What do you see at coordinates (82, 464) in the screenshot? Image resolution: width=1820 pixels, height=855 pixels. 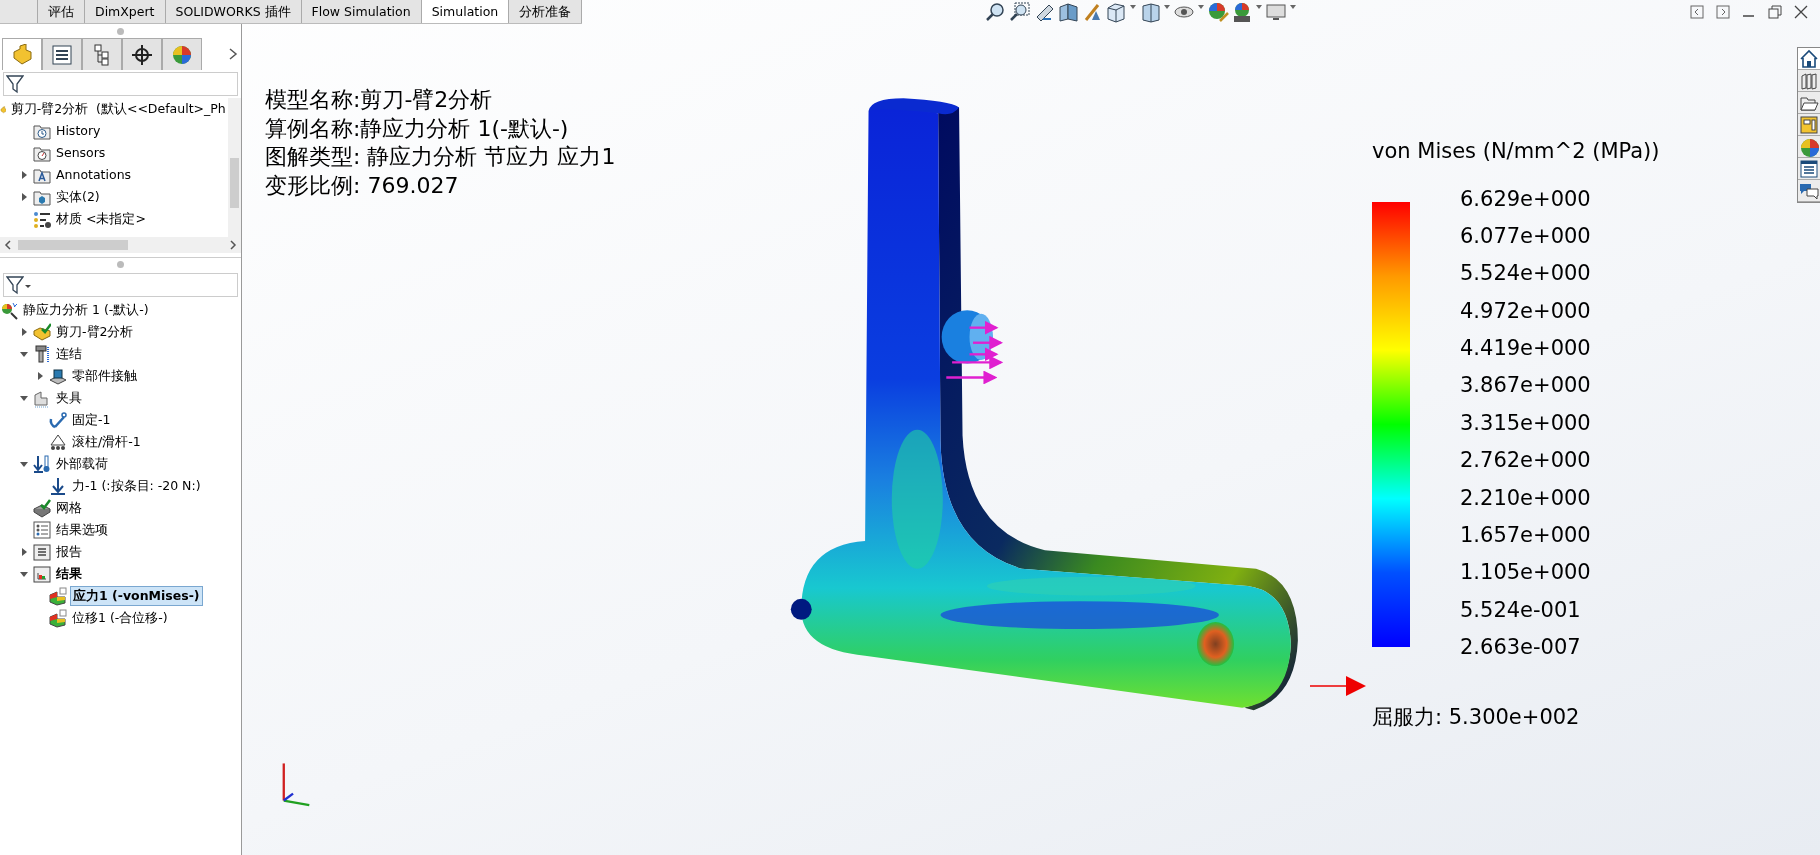 I see `tree-item: 外部载荷` at bounding box center [82, 464].